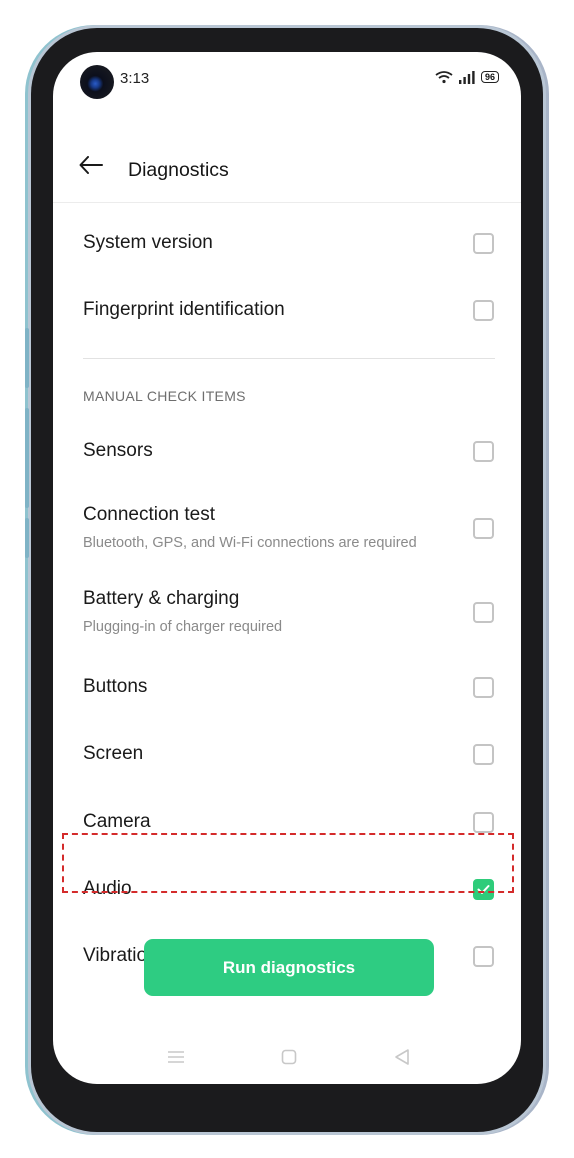 The height and width of the screenshot is (1158, 574). Describe the element at coordinates (149, 514) in the screenshot. I see `item-label: Connection test` at that location.